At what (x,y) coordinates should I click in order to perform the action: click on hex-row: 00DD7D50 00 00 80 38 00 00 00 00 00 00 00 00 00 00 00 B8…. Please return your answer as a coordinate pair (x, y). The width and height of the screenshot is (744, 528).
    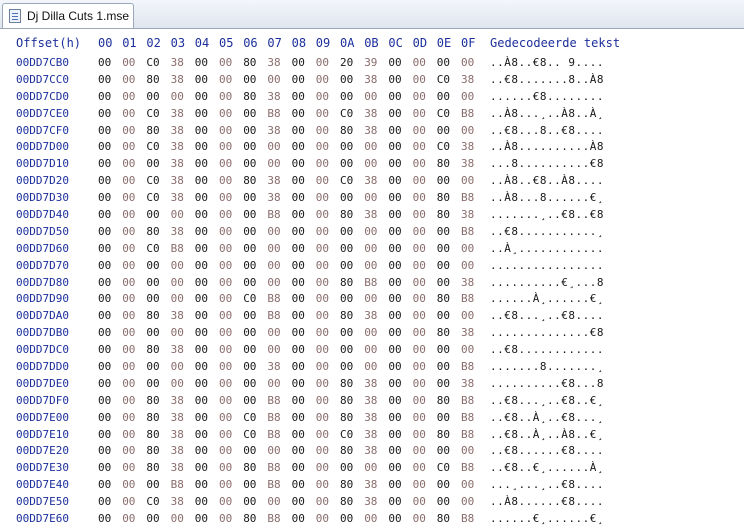
    Looking at the image, I should click on (372, 232).